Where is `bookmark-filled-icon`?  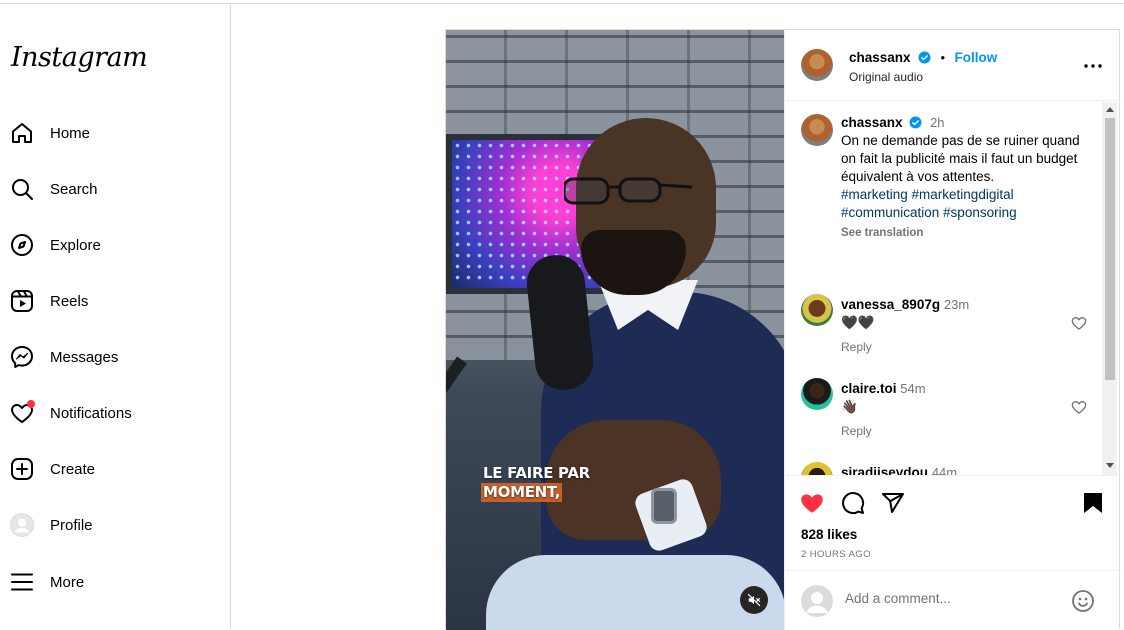
bookmark-filled-icon is located at coordinates (1093, 503).